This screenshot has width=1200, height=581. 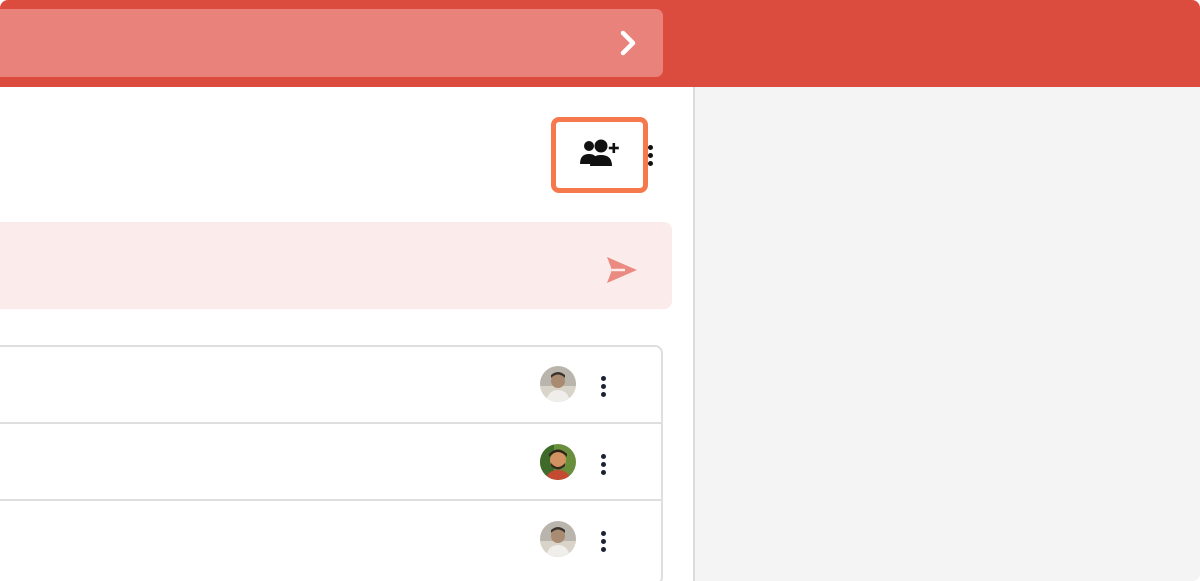 What do you see at coordinates (336, 265) in the screenshot?
I see `composer-field` at bounding box center [336, 265].